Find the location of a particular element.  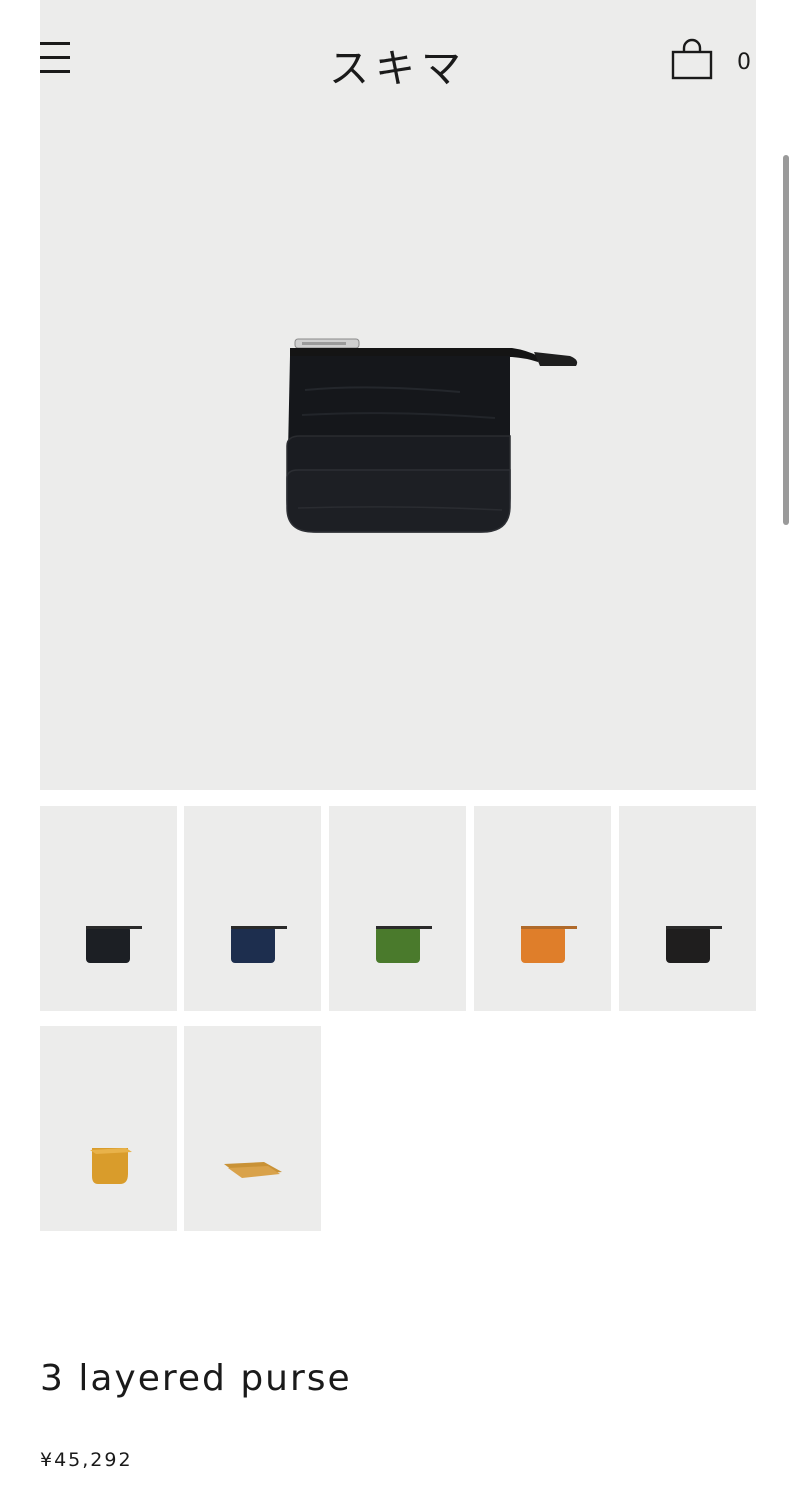

site-logo: スキマ is located at coordinates (398, 65).